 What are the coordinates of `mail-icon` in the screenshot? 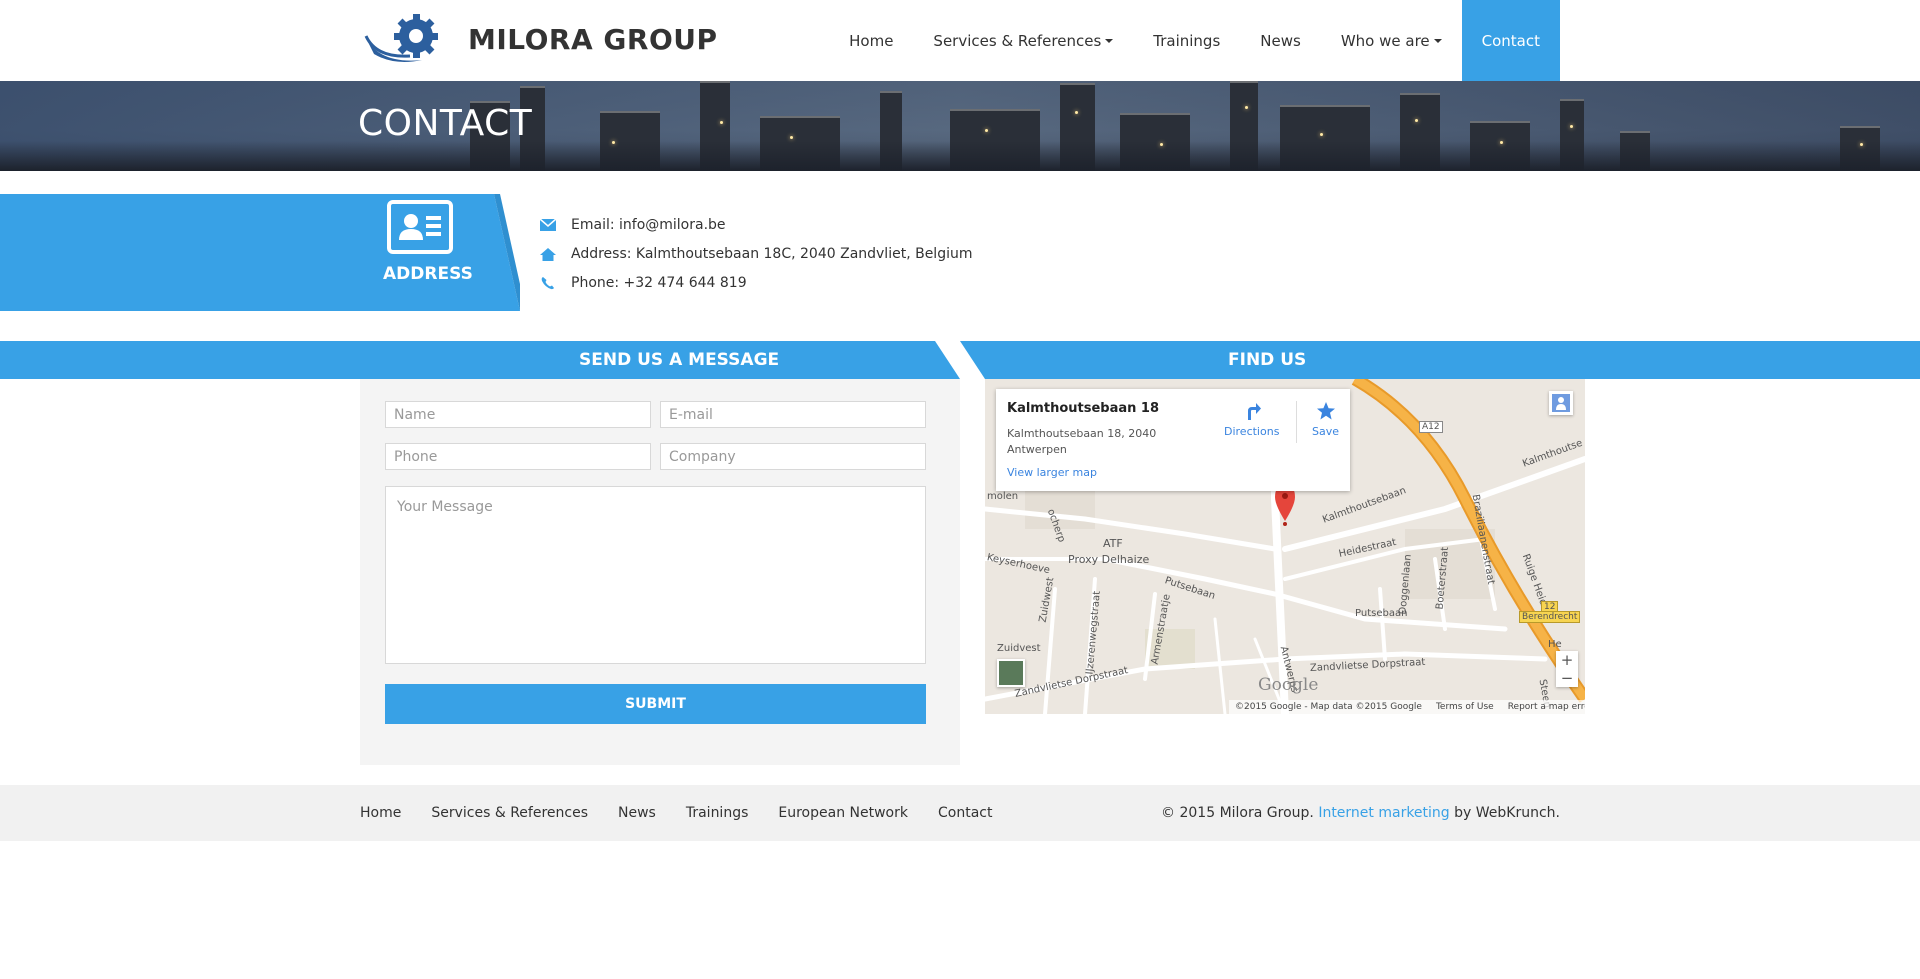 It's located at (548, 224).